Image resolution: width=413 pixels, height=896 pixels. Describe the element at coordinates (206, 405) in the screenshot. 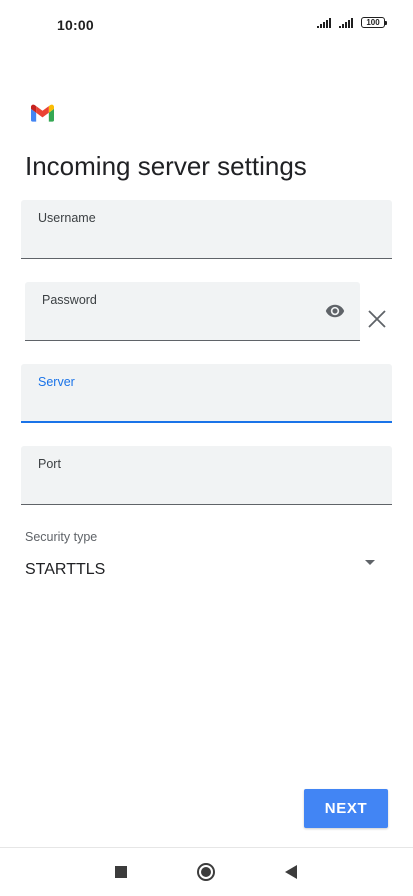

I see `server-input` at that location.